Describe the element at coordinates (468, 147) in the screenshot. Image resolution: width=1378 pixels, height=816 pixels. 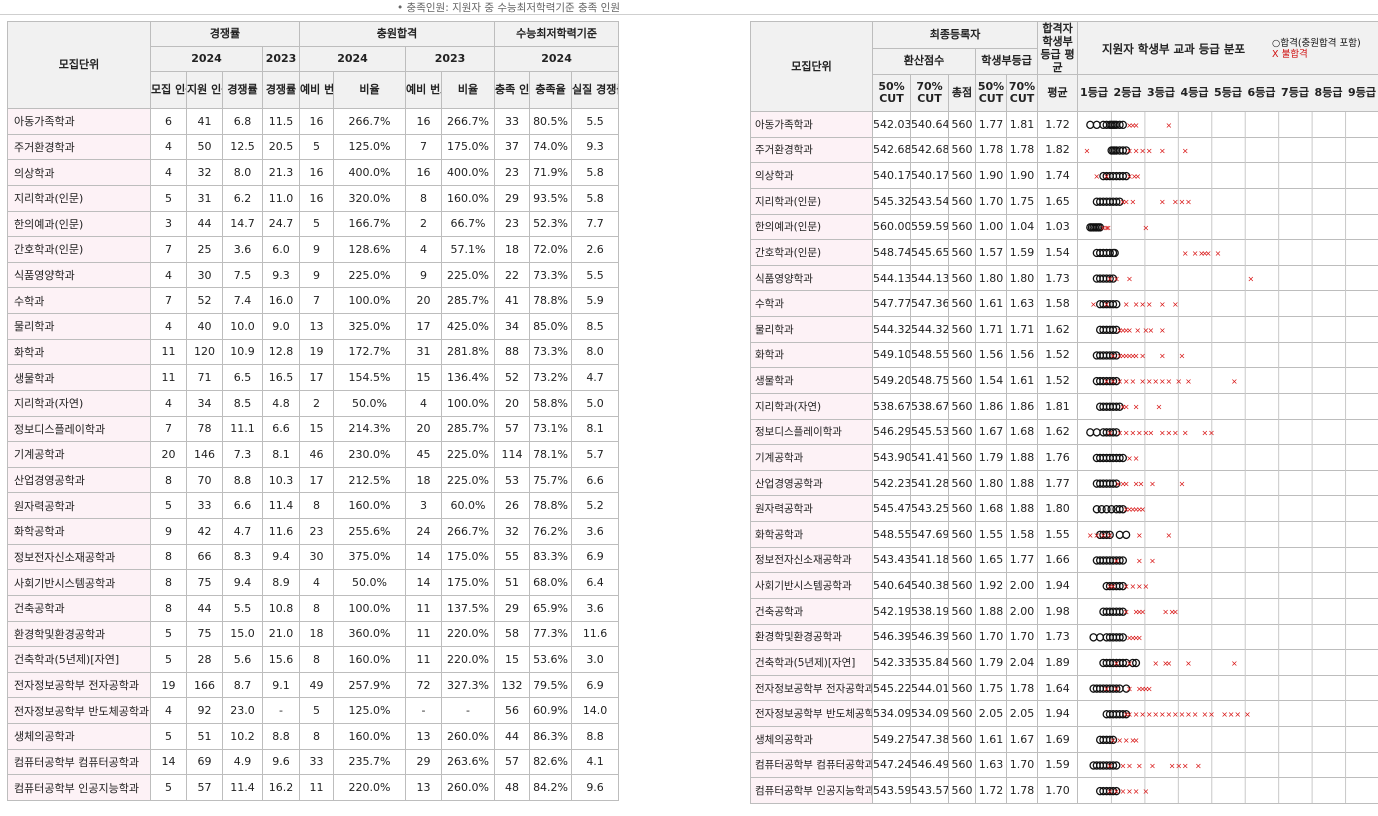
I see `value-cell: 175.0%` at that location.